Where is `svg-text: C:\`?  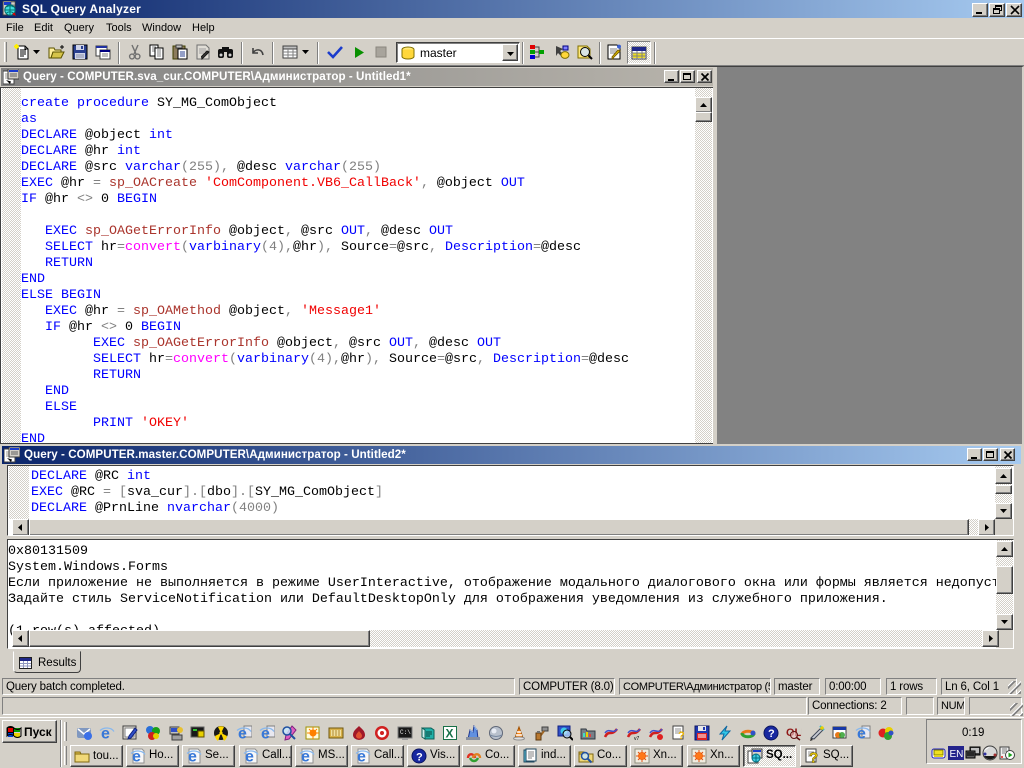 svg-text: C:\ is located at coordinates (405, 732).